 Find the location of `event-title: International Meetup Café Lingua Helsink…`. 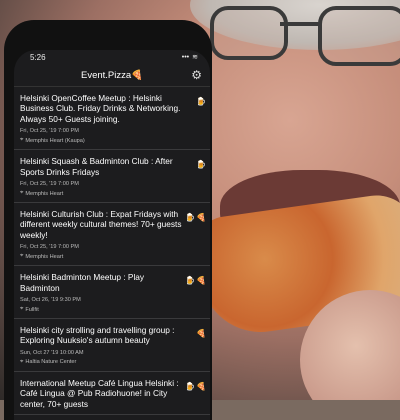

event-title: International Meetup Café Lingua Helsink… is located at coordinates (99, 393).